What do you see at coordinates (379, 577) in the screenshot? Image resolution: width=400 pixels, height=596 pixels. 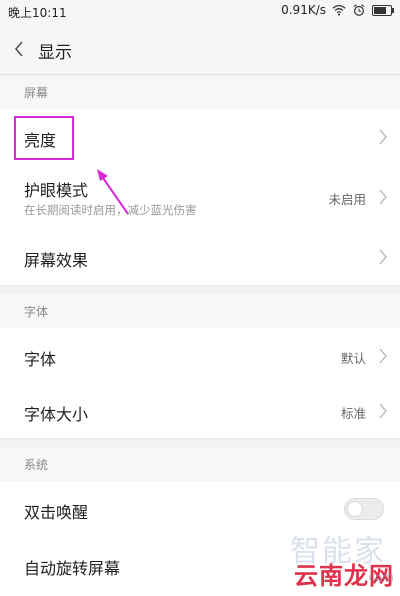 I see `watermark-dotcom: .com` at bounding box center [379, 577].